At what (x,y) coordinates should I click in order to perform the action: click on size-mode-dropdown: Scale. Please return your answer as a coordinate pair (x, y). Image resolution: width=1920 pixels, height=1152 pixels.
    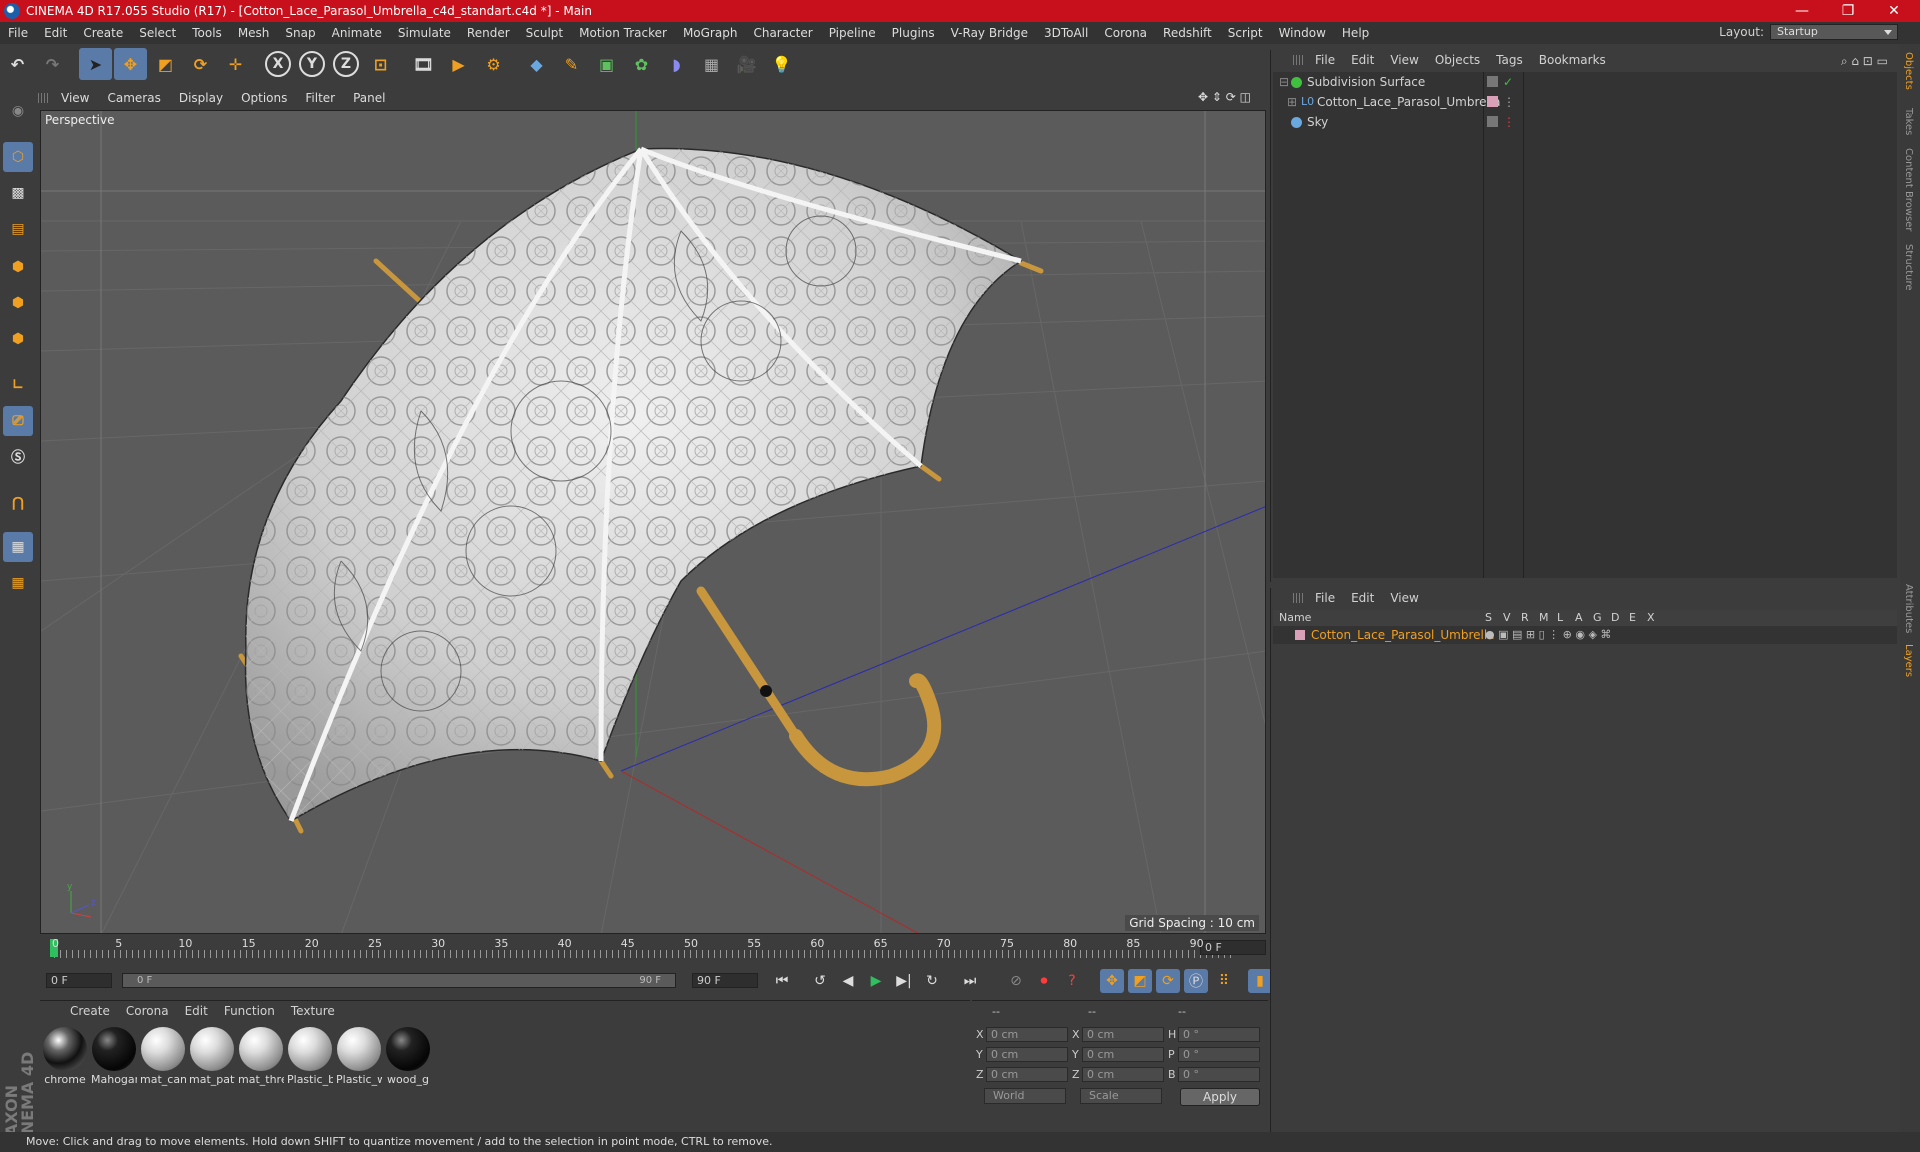
    Looking at the image, I should click on (1121, 1096).